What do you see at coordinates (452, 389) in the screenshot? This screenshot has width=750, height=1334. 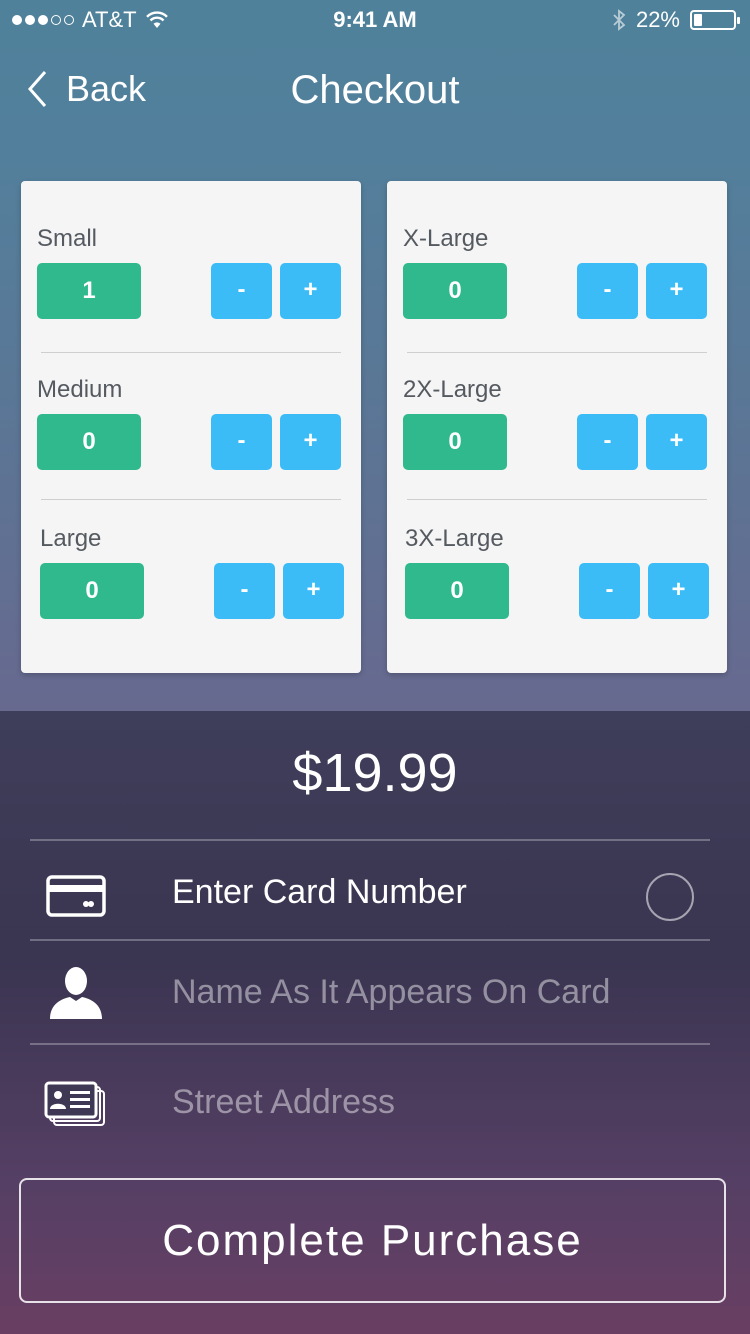 I see `size-label: 2X-Large` at bounding box center [452, 389].